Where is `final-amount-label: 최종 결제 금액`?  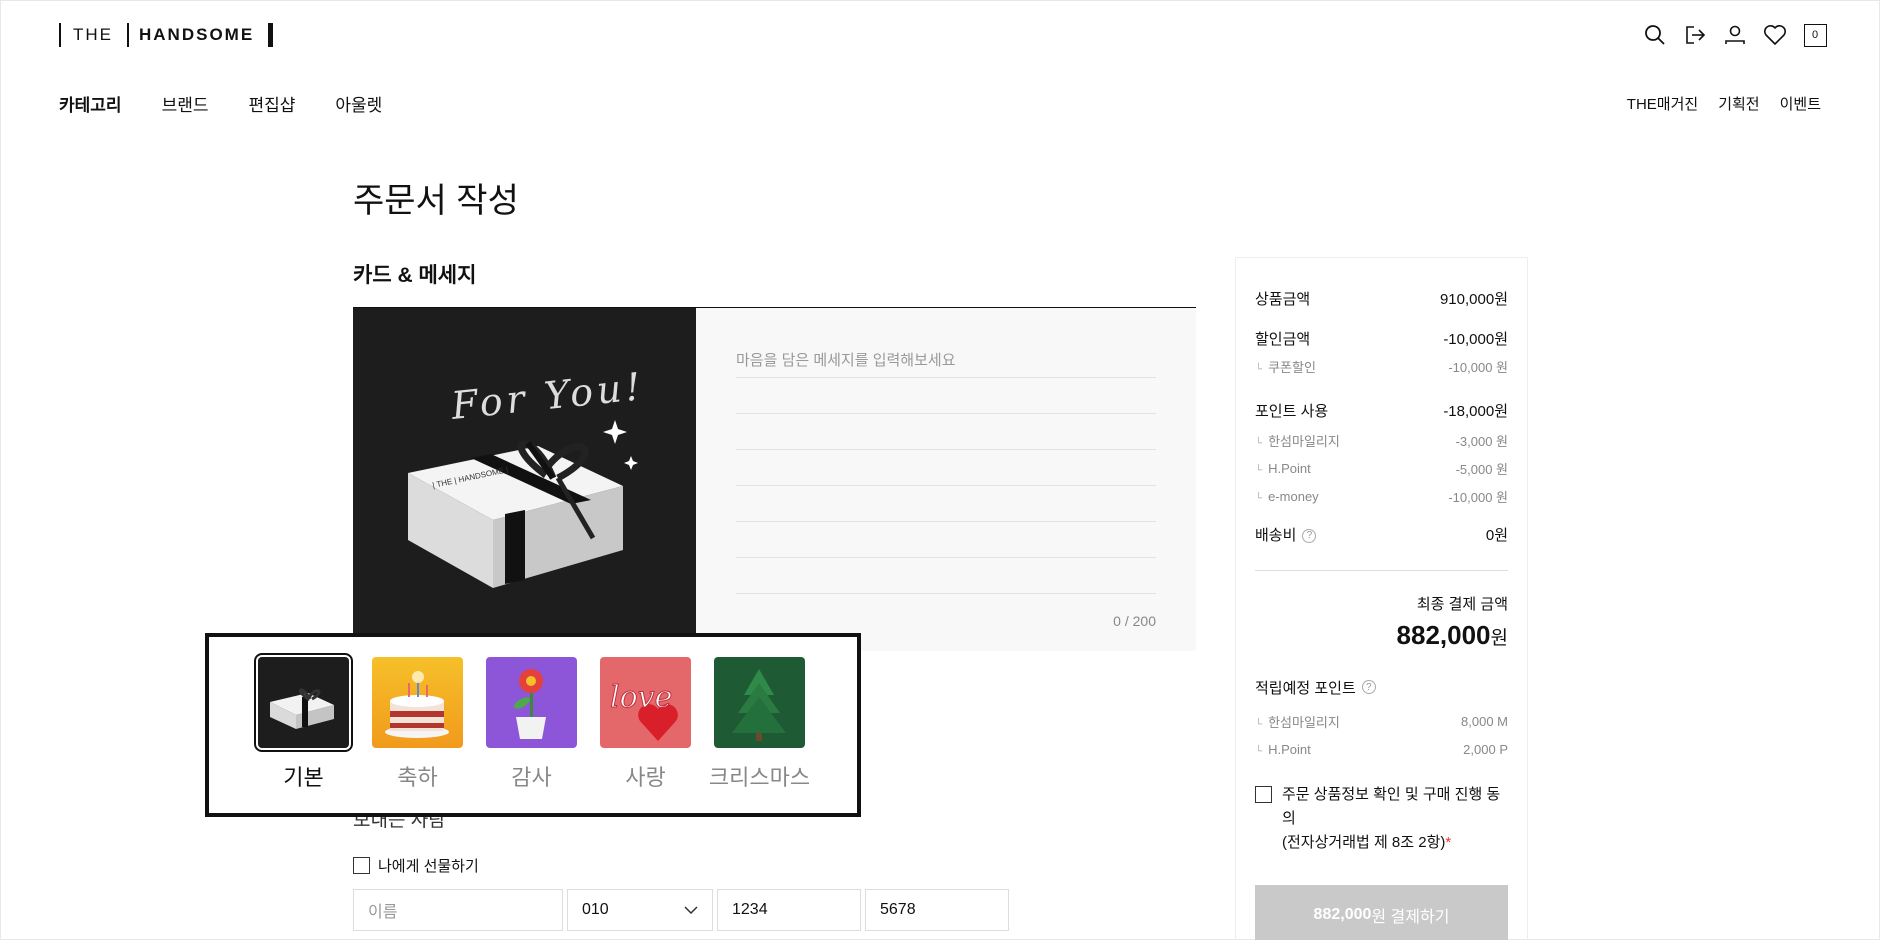
final-amount-label: 최종 결제 금액 is located at coordinates (1462, 604).